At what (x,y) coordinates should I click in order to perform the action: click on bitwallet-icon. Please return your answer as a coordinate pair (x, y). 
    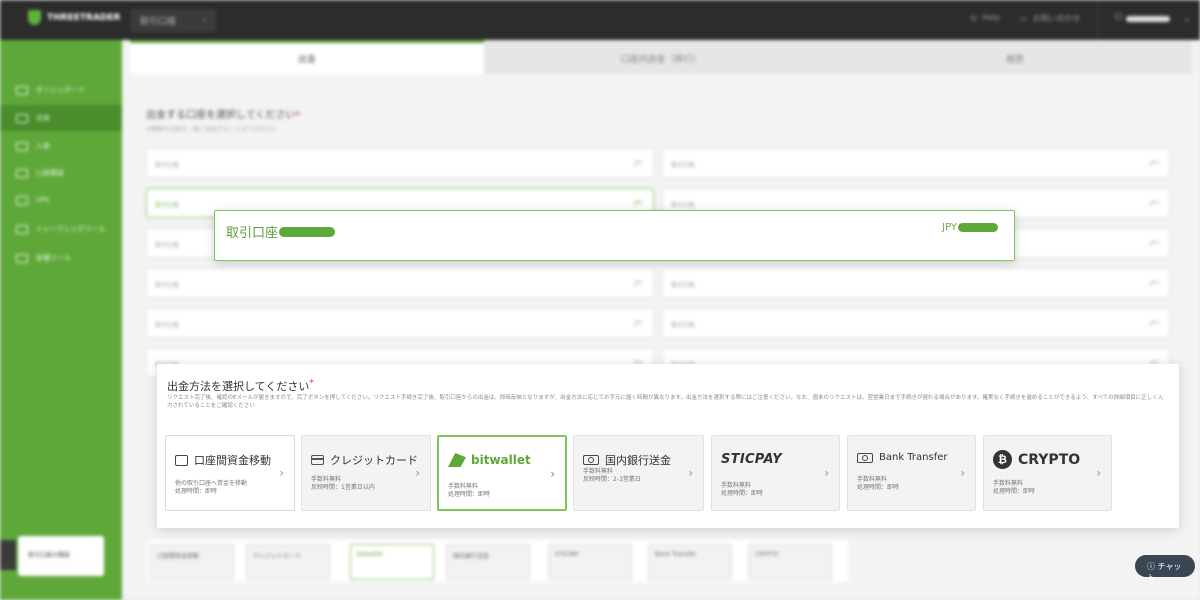
    Looking at the image, I should click on (457, 460).